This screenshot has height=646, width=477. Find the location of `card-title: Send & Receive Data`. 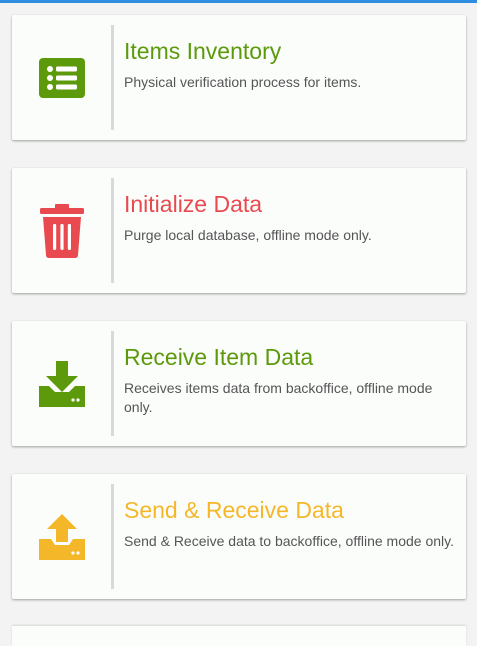

card-title: Send & Receive Data is located at coordinates (234, 510).